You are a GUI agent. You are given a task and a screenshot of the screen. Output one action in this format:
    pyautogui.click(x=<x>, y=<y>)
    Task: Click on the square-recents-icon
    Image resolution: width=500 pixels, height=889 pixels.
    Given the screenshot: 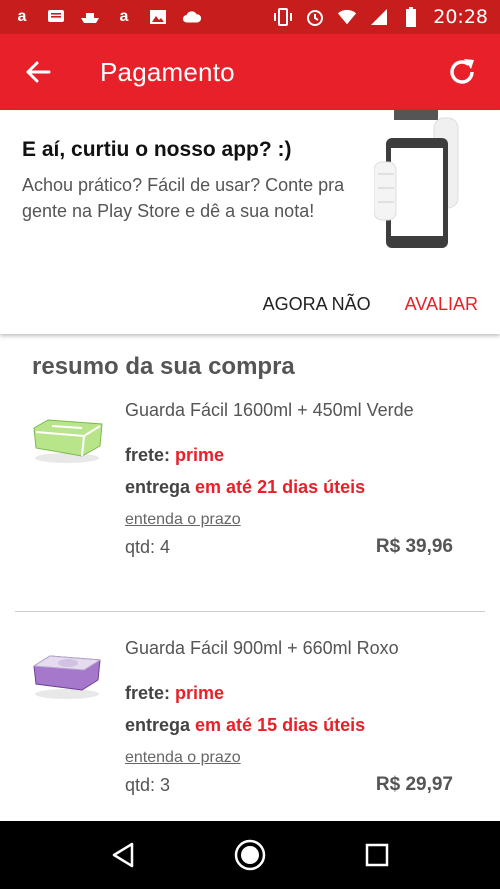 What is the action you would take?
    pyautogui.click(x=376, y=855)
    